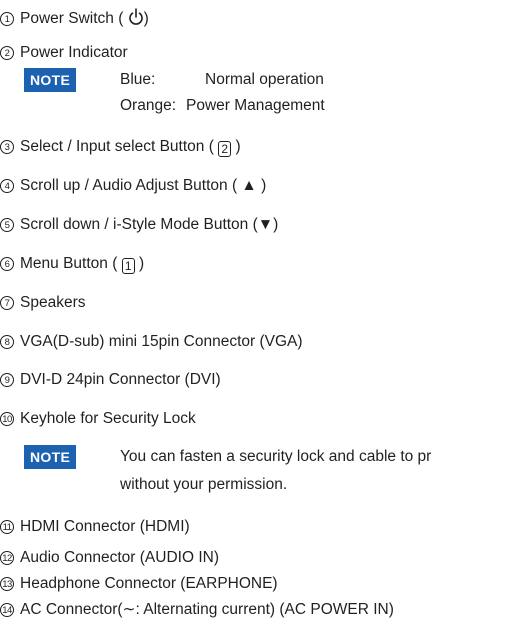 This screenshot has height=624, width=529. I want to click on item-audio-connector: 12 Audio Connector (AUDIO IN), so click(109, 558).